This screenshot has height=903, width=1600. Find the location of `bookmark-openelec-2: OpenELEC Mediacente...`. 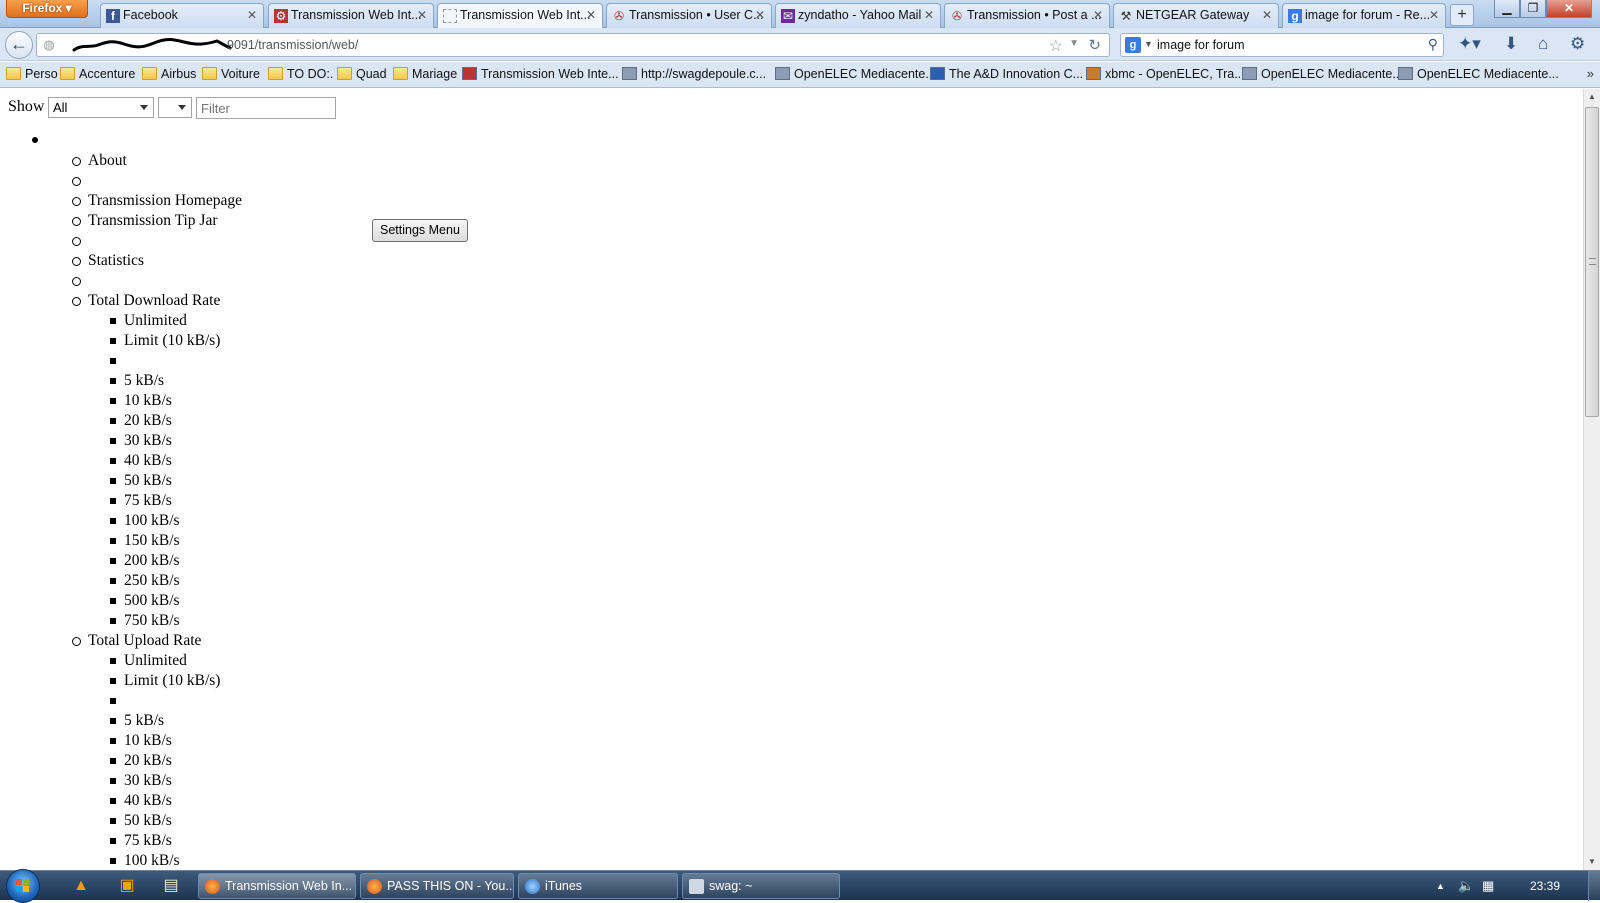

bookmark-openelec-2: OpenELEC Mediacente... is located at coordinates (1322, 74).